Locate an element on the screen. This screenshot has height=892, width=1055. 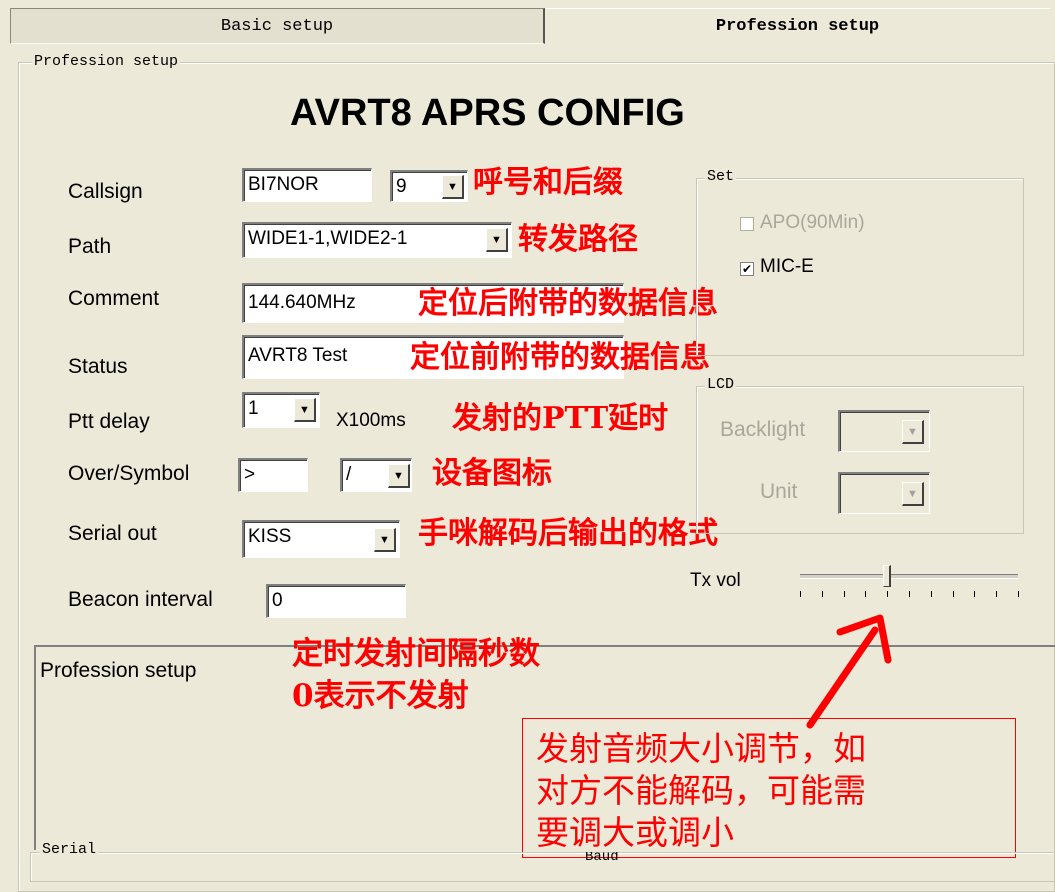
mic-e-checkbox: ✔ is located at coordinates (747, 269).